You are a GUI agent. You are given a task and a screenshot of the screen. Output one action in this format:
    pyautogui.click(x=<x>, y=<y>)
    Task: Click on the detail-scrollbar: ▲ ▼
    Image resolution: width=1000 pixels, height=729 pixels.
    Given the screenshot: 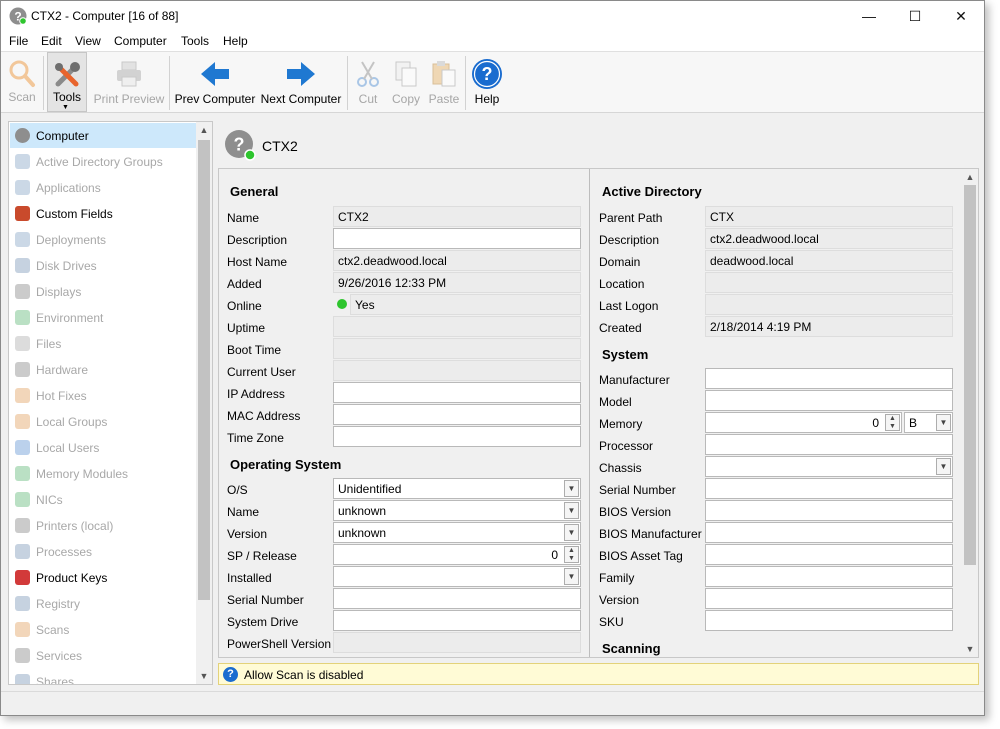 What is the action you would take?
    pyautogui.click(x=970, y=413)
    